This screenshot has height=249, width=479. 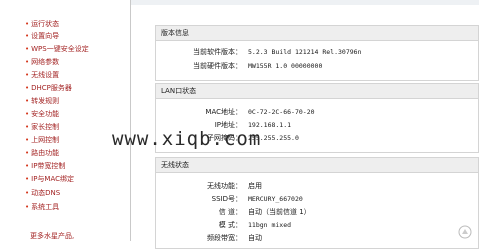 I want to click on channel-value: 自动（当前信道 1）, so click(x=279, y=212).